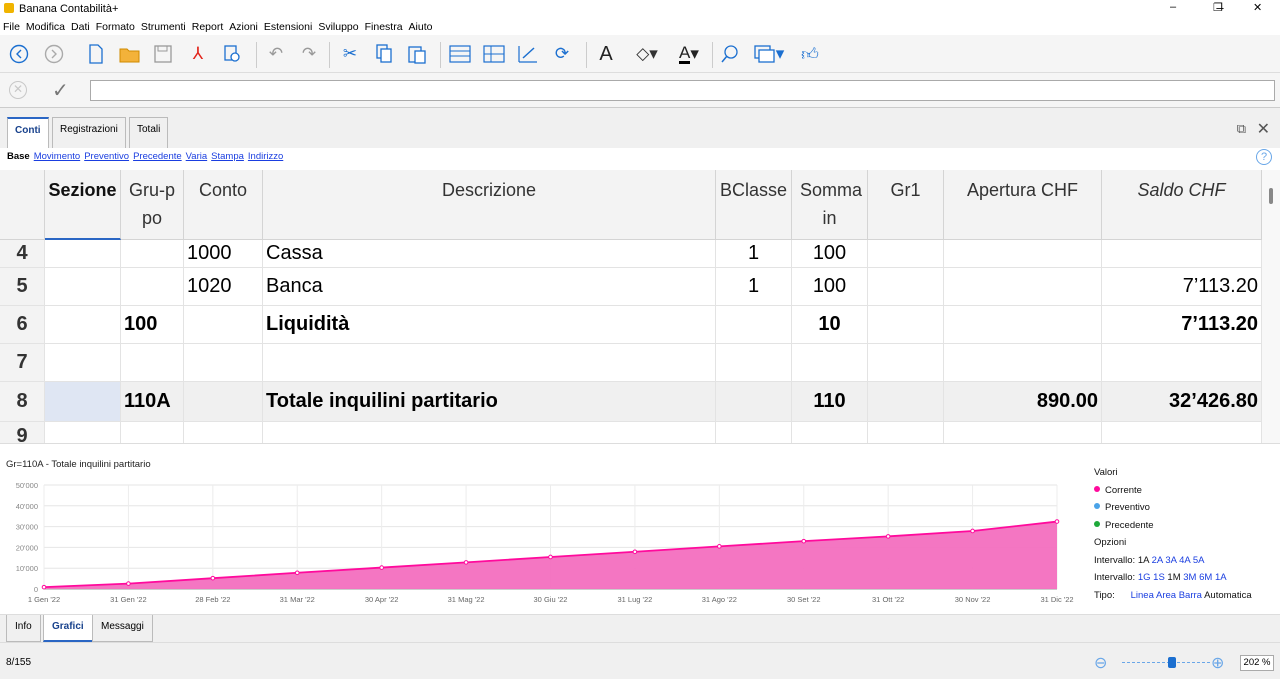  I want to click on view-movimento: Movimento, so click(57, 156).